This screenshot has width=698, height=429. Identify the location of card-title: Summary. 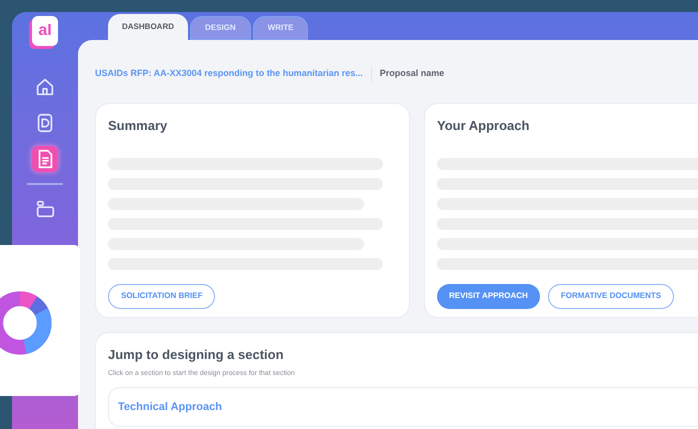
(138, 126).